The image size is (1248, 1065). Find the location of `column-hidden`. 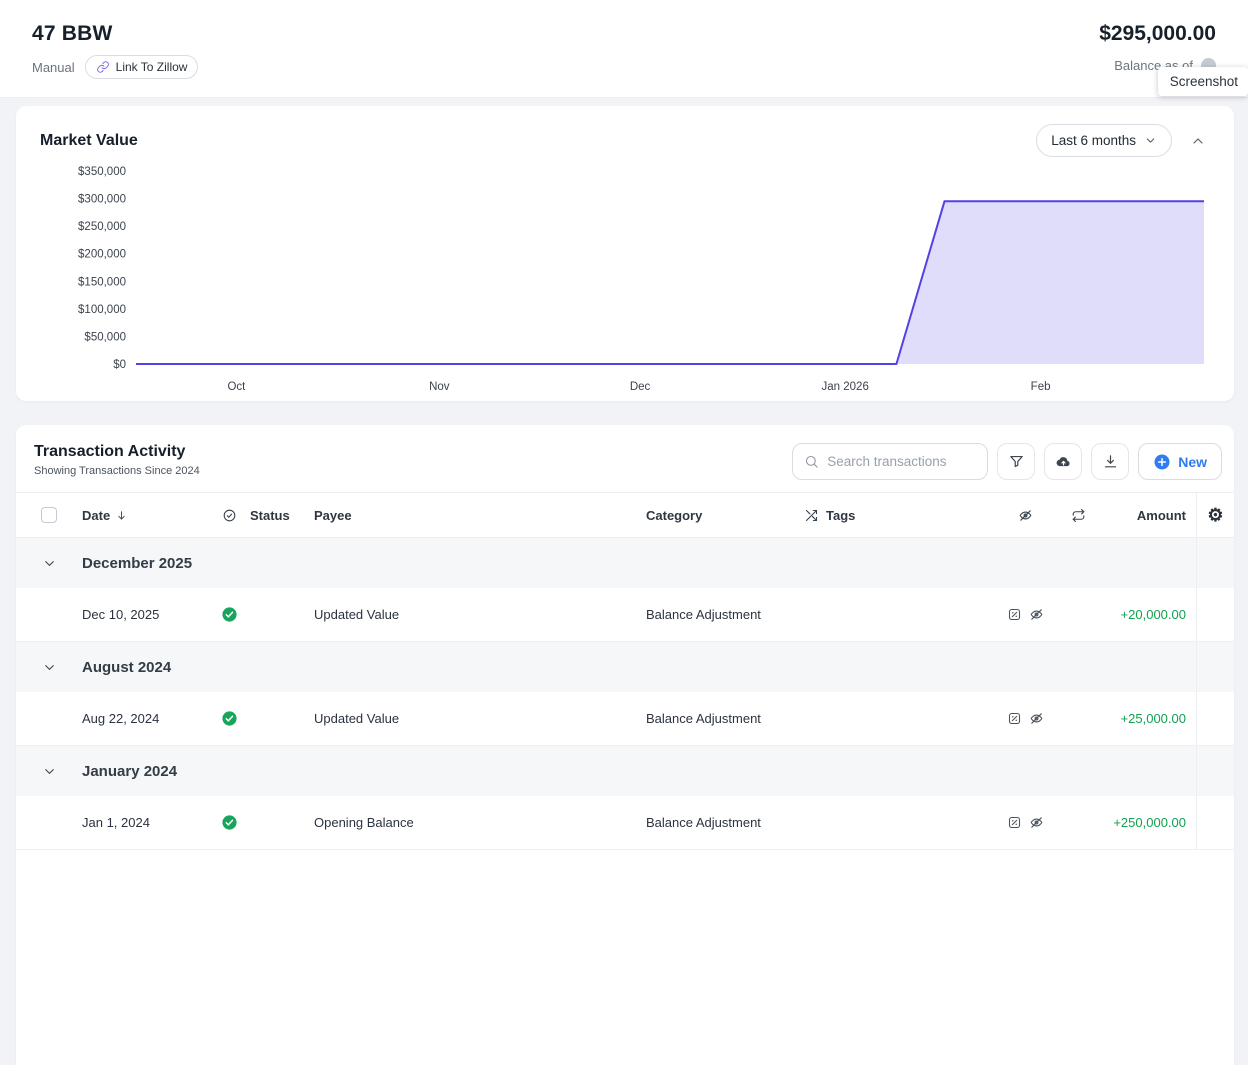

column-hidden is located at coordinates (1025, 515).